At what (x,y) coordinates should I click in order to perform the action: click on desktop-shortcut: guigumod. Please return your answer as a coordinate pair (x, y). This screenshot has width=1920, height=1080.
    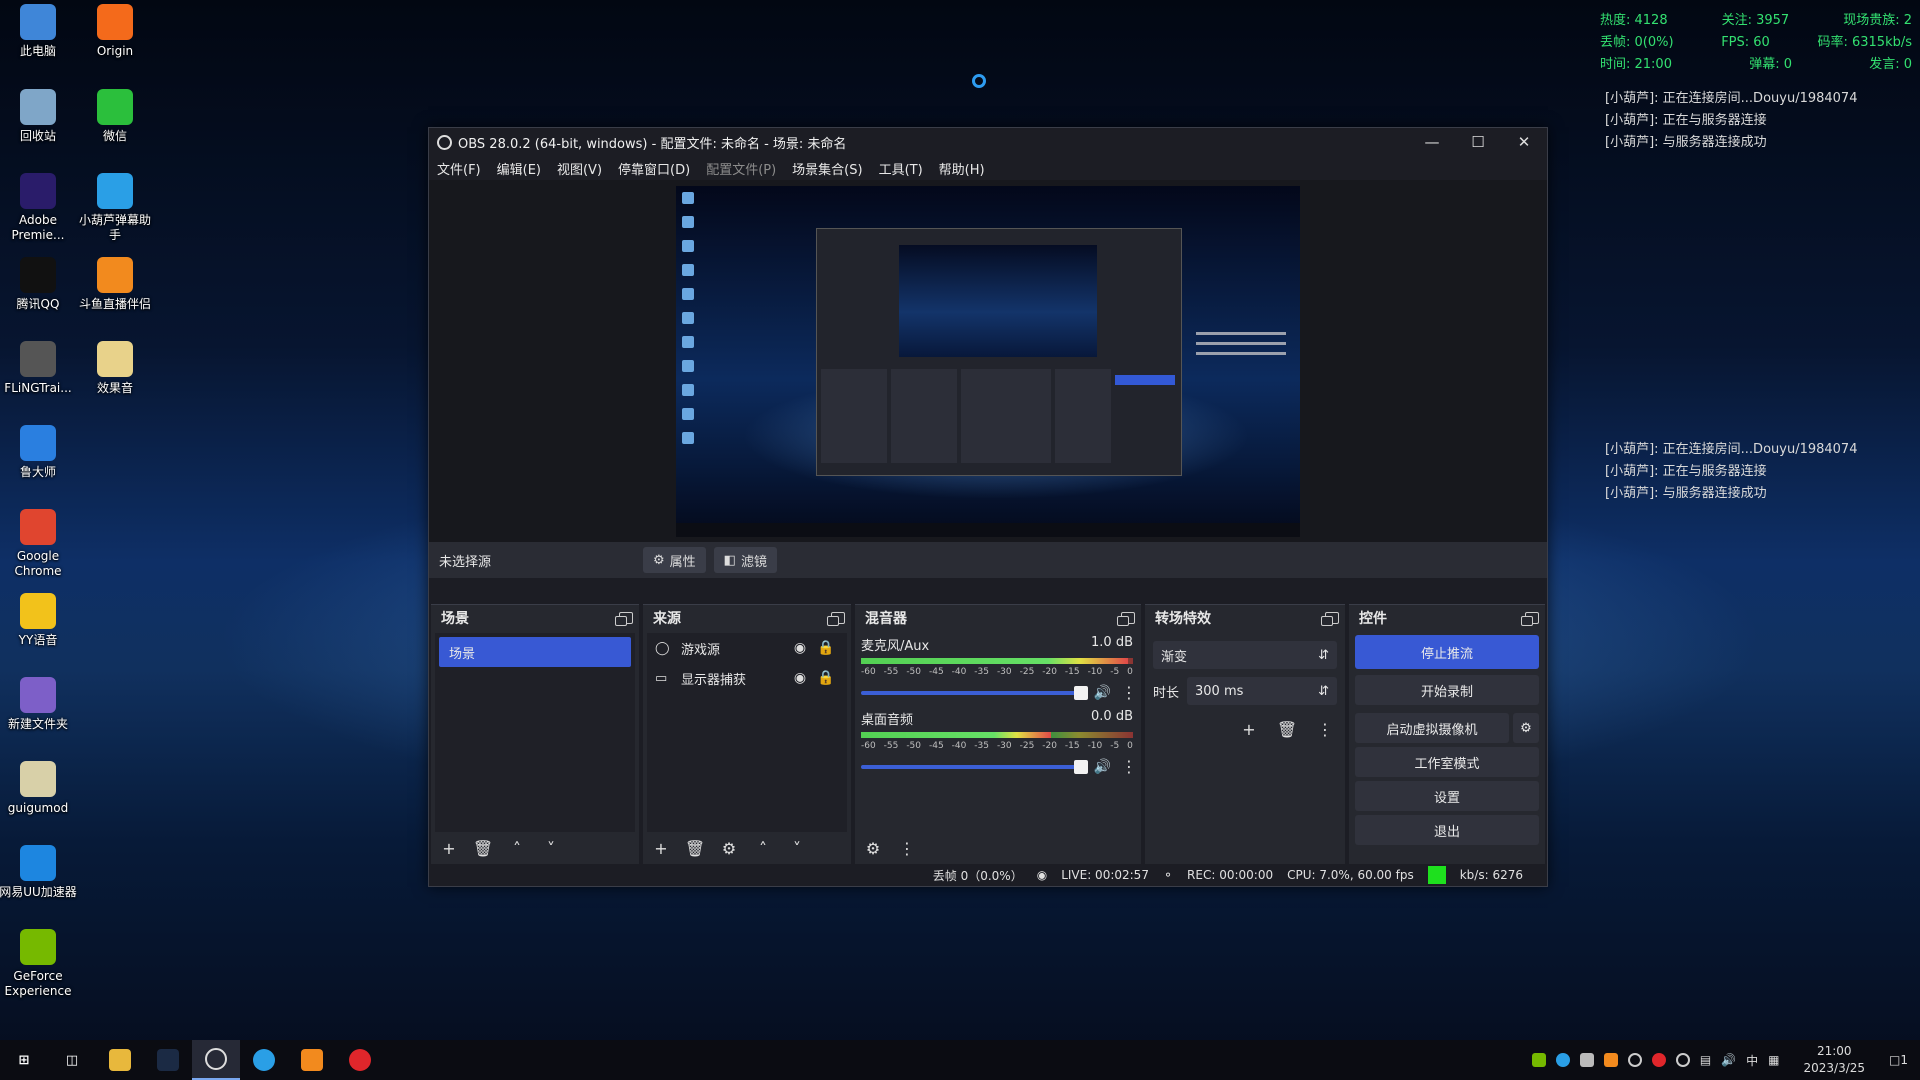
    Looking at the image, I should click on (39, 788).